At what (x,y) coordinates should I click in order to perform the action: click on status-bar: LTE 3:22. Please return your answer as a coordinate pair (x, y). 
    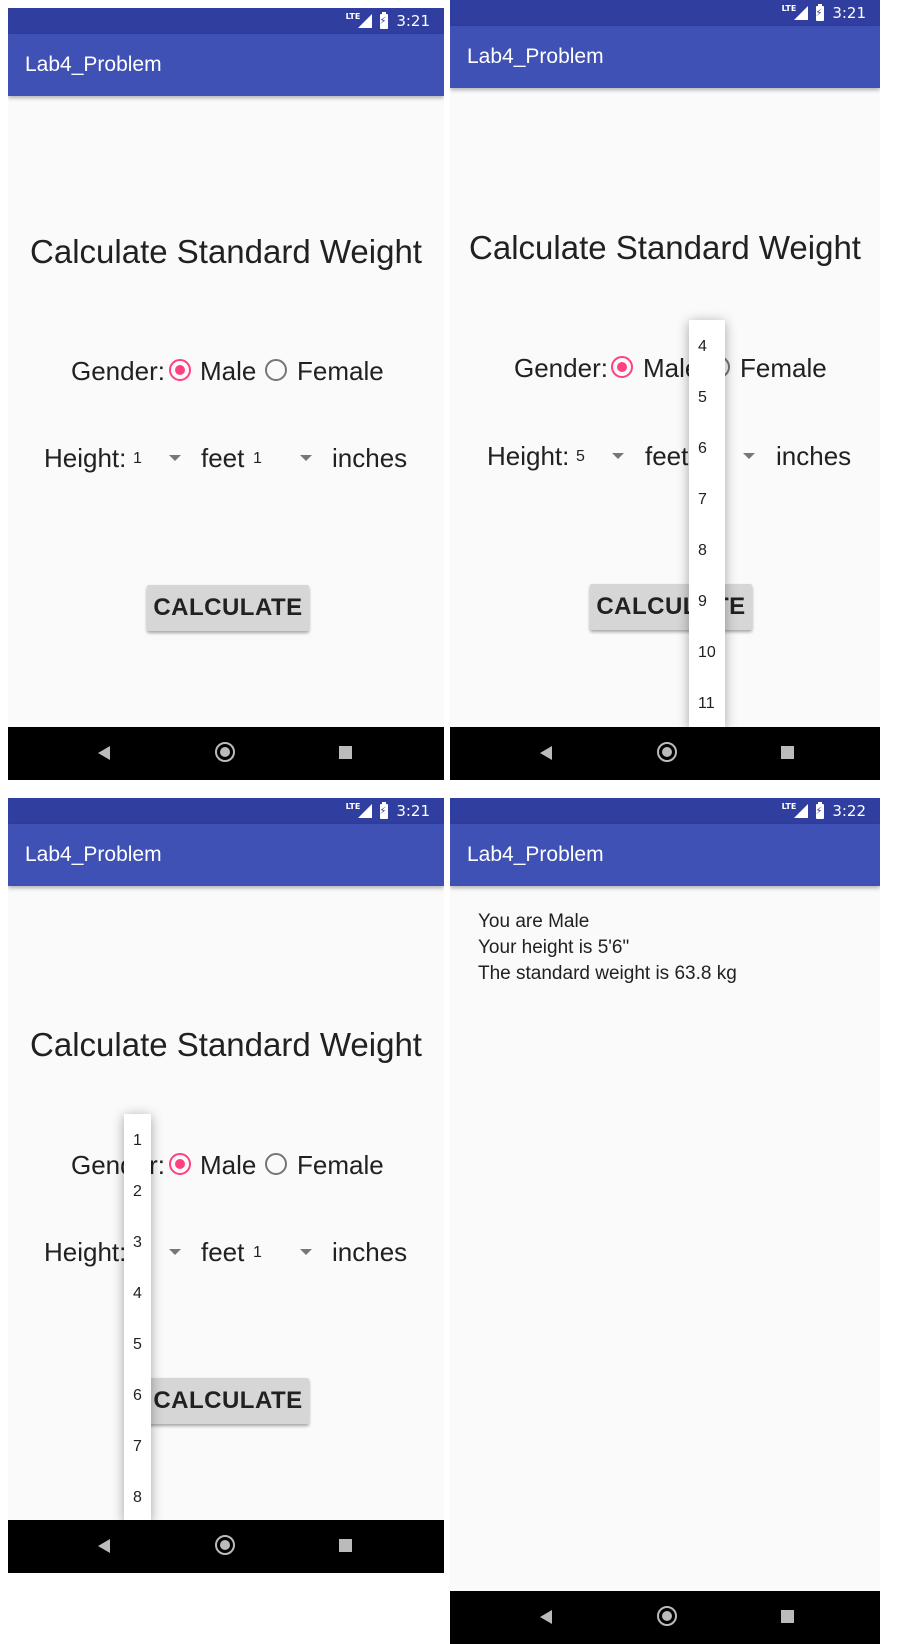
    Looking at the image, I should click on (665, 811).